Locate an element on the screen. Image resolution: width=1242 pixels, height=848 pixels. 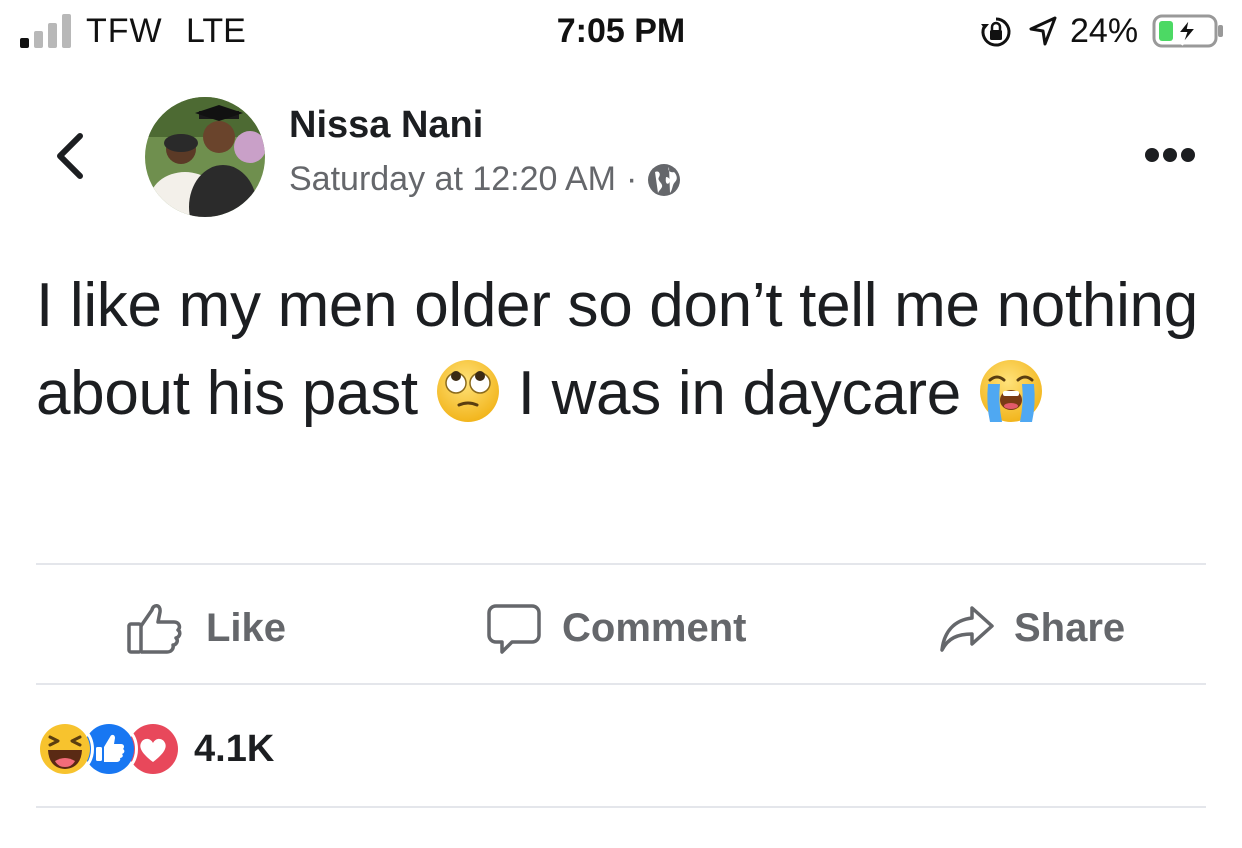
share-button: Share is located at coordinates (1031, 628).